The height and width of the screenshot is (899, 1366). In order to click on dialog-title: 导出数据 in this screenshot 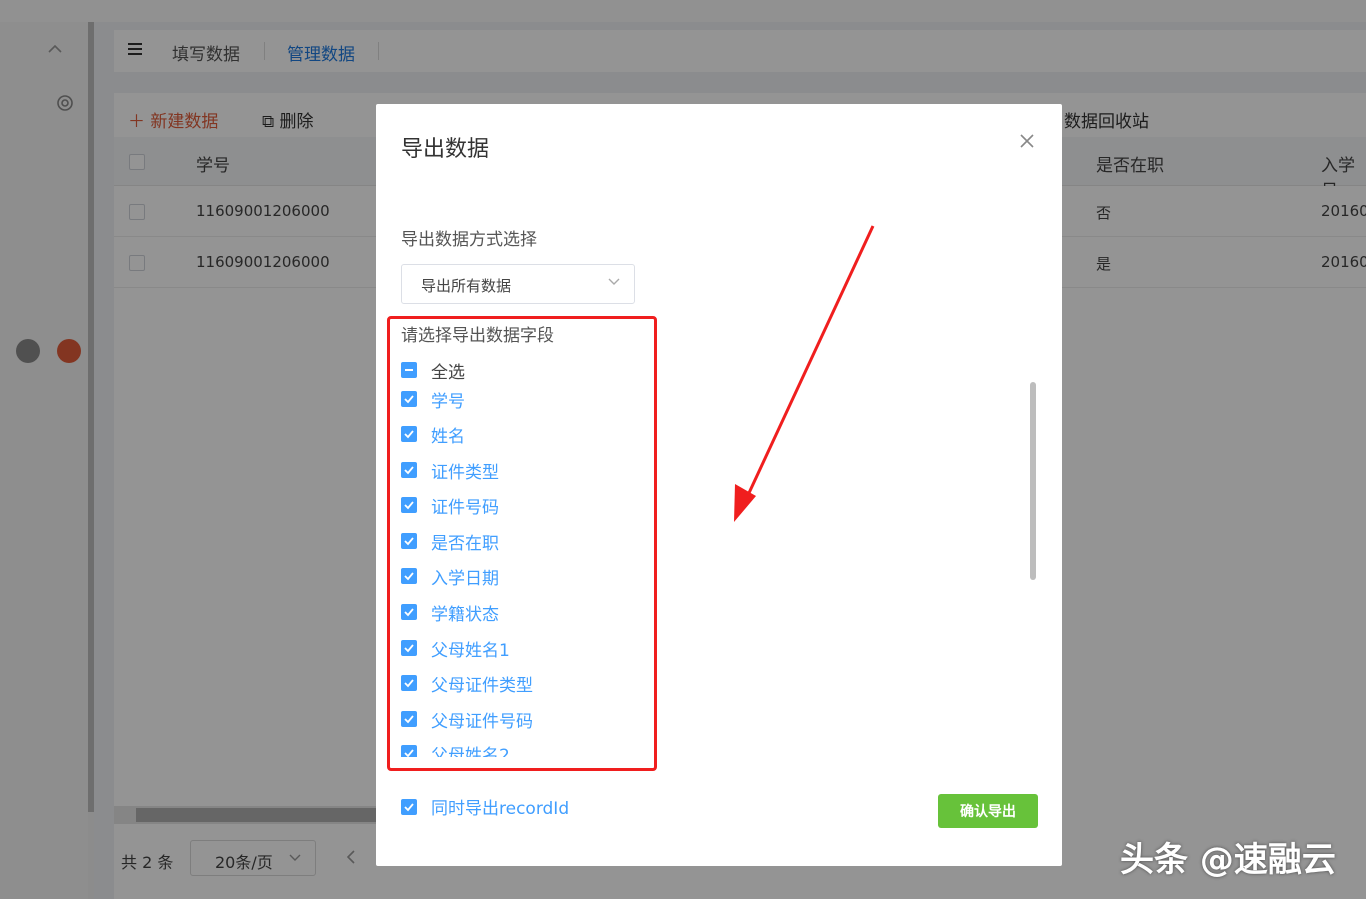, I will do `click(445, 149)`.